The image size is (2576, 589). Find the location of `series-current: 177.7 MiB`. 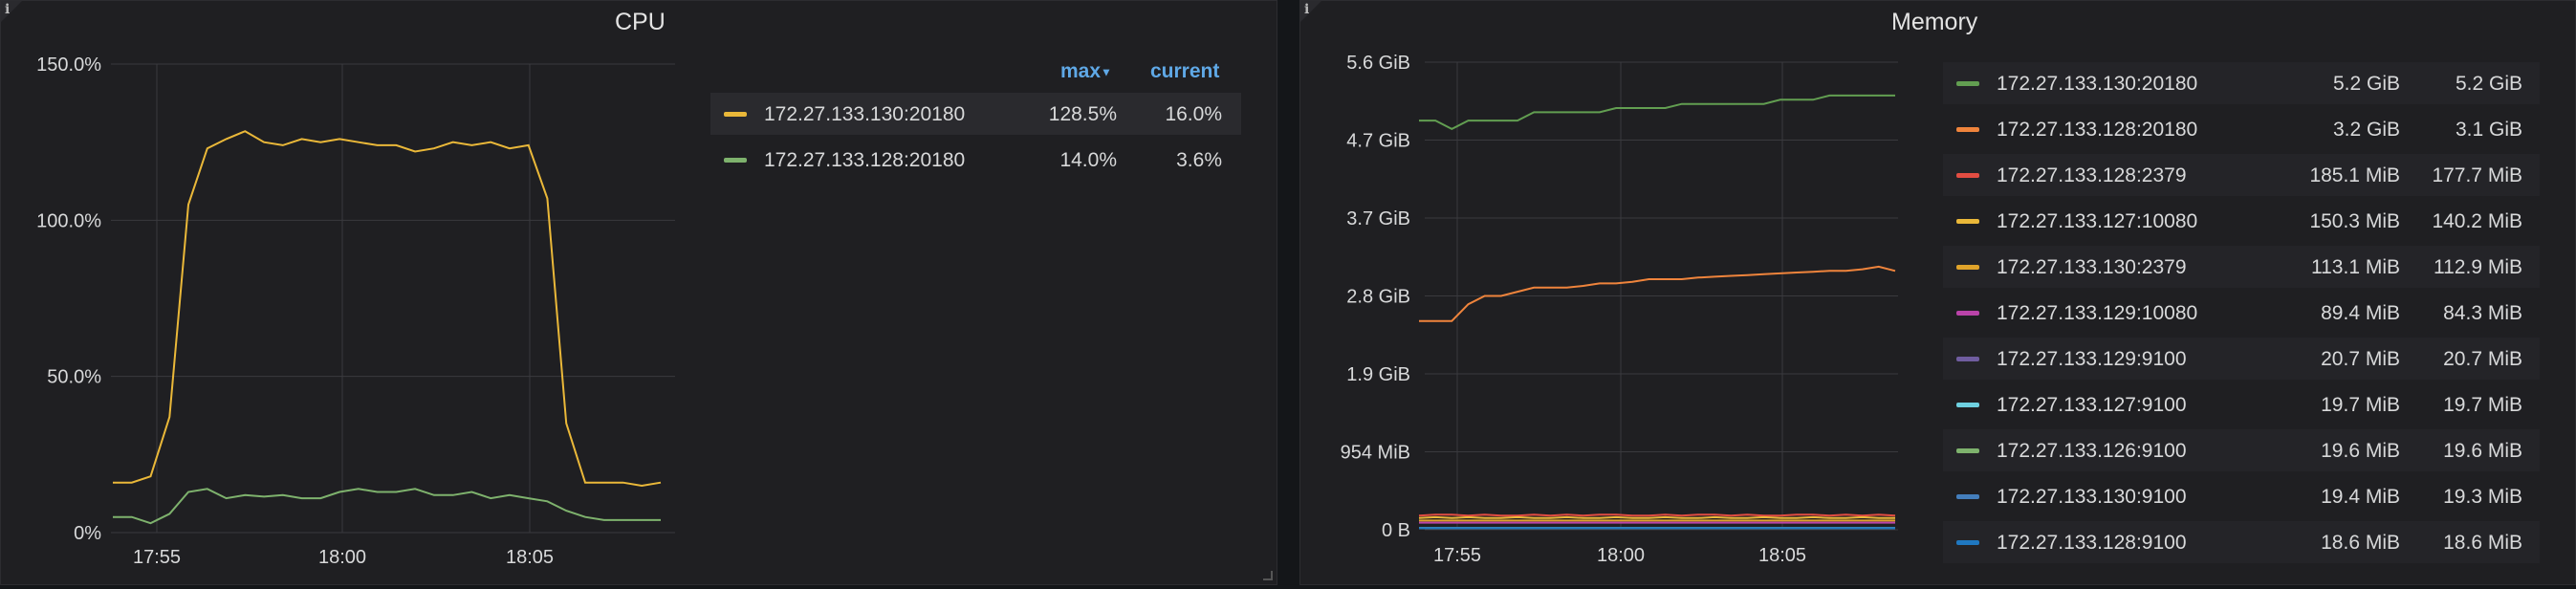

series-current: 177.7 MiB is located at coordinates (2477, 175).